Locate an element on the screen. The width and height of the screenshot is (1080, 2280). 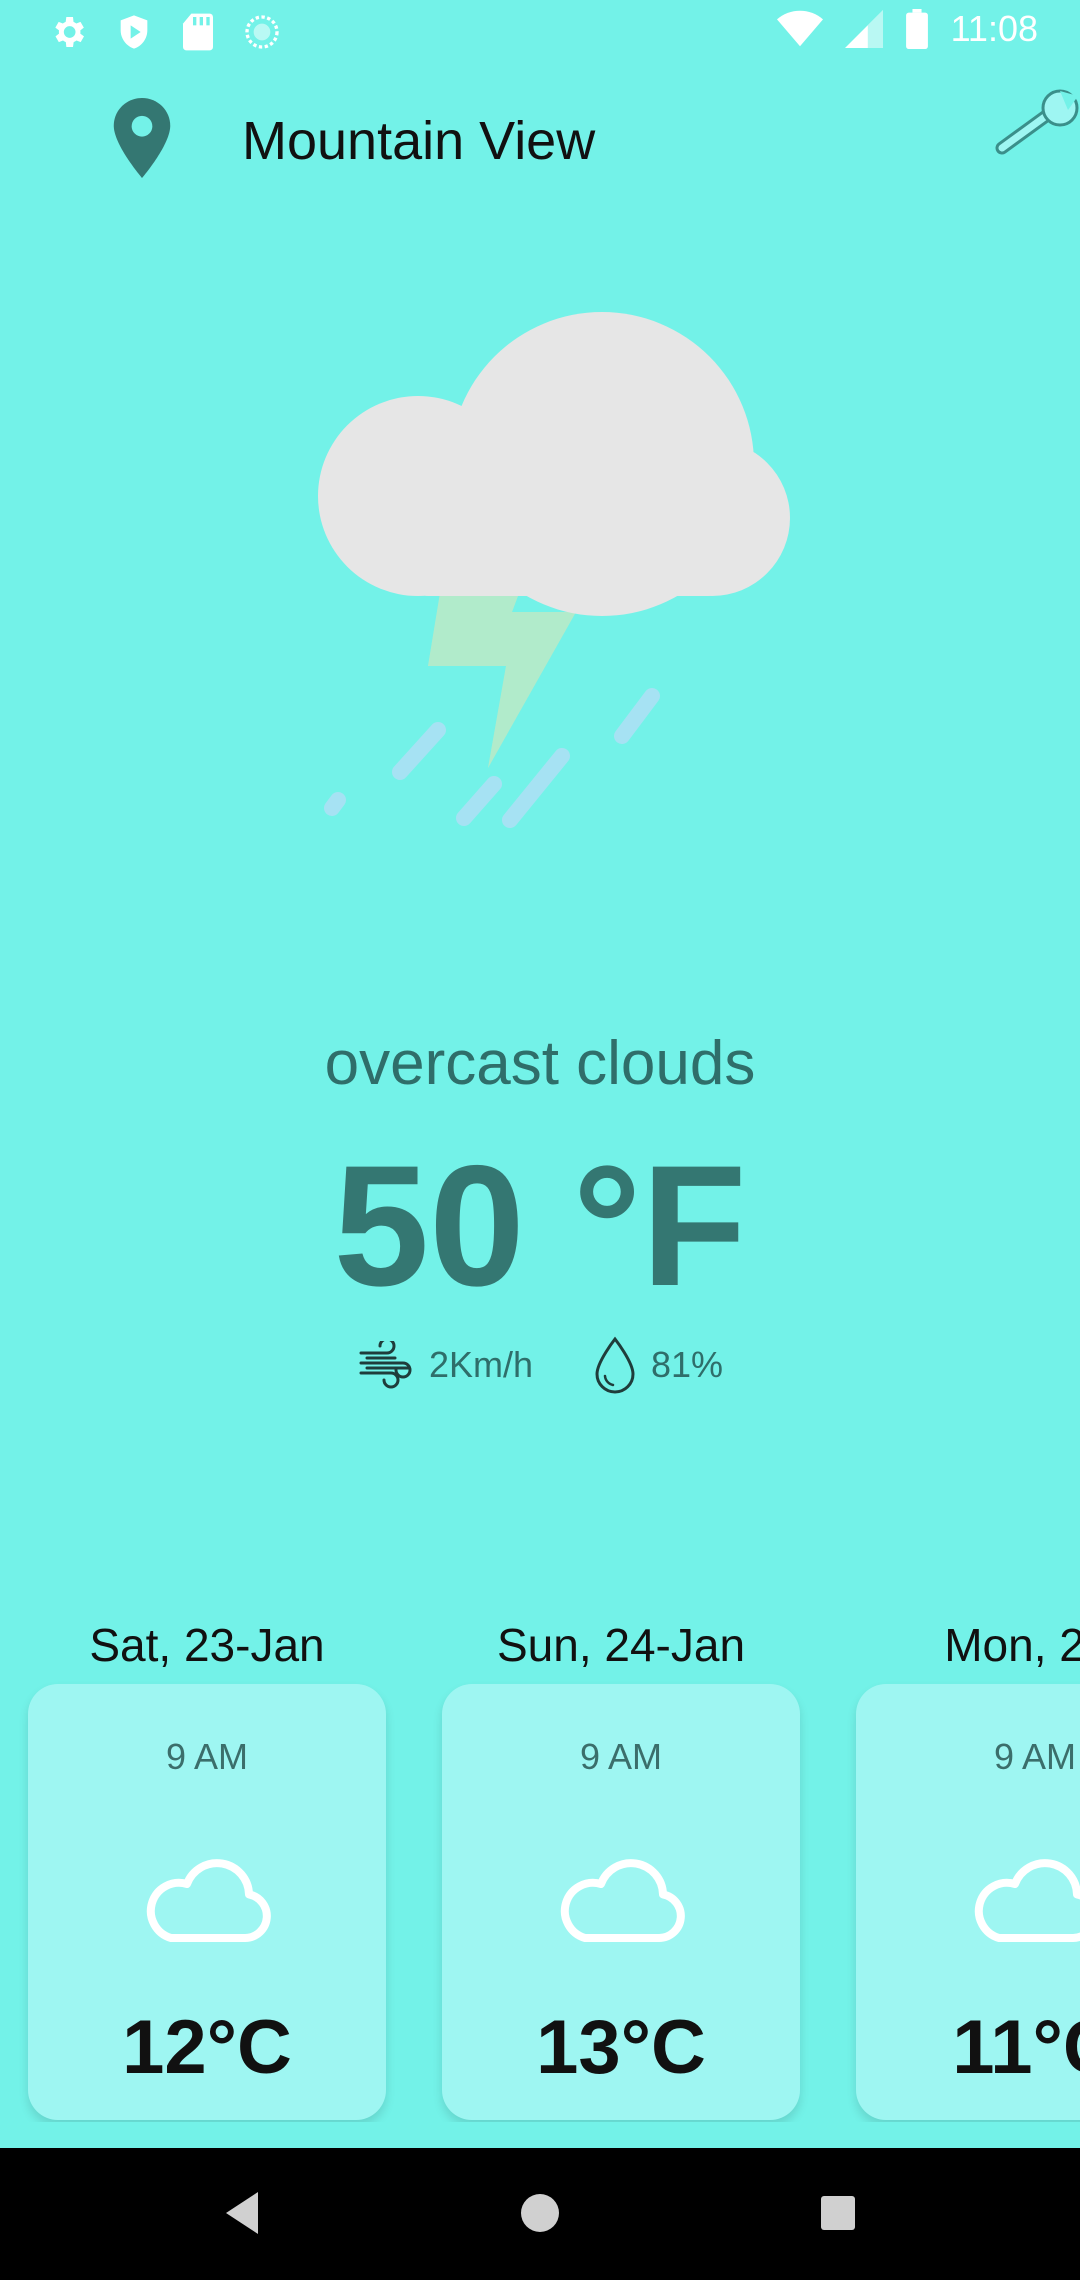
wrench-icon is located at coordinates (1037, 123).